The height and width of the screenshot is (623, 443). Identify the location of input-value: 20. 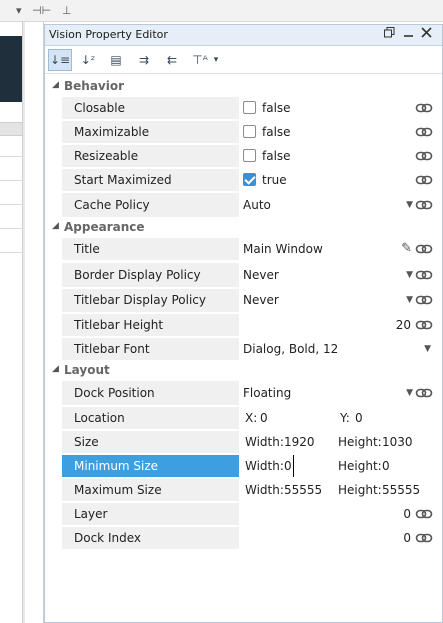
(403, 325).